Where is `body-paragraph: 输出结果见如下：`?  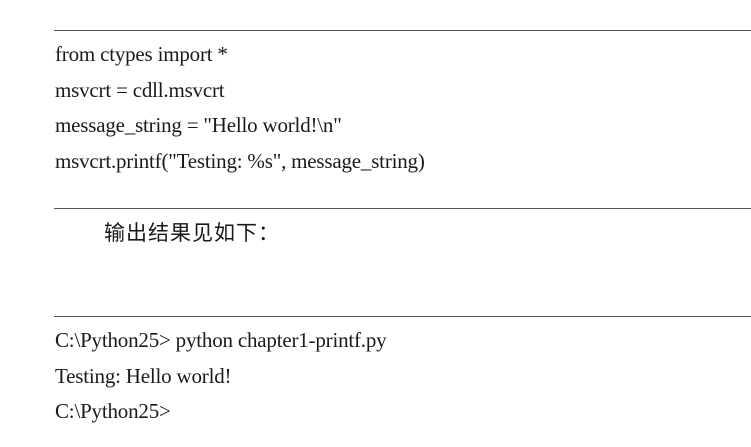 body-paragraph: 输出结果见如下： is located at coordinates (192, 233).